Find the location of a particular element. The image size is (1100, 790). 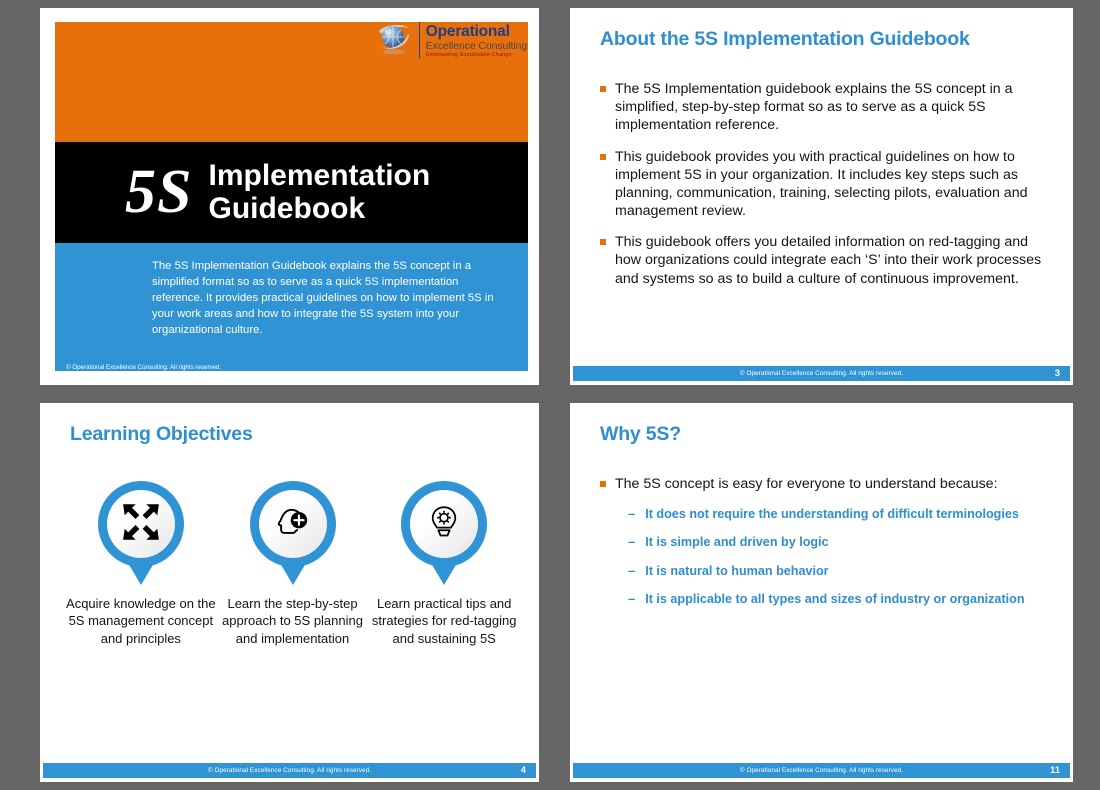

lightbulb-gear-icon is located at coordinates (444, 524).